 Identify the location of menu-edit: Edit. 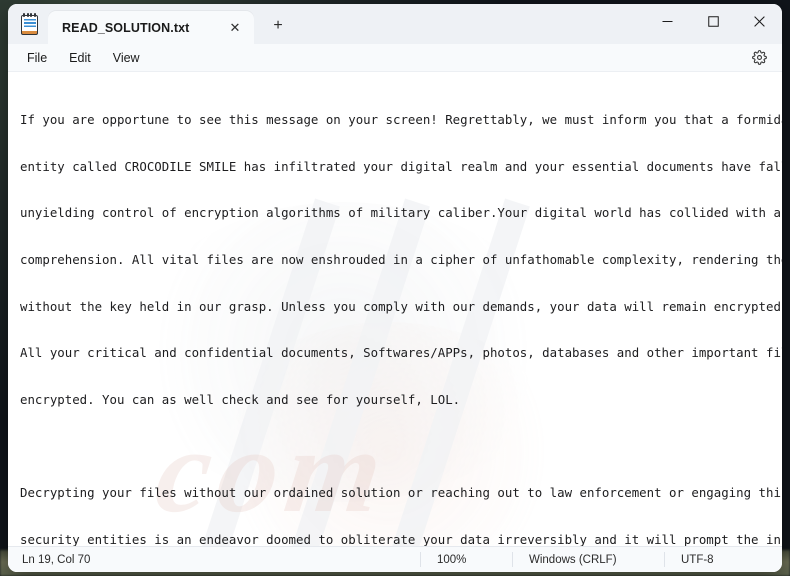
(80, 58).